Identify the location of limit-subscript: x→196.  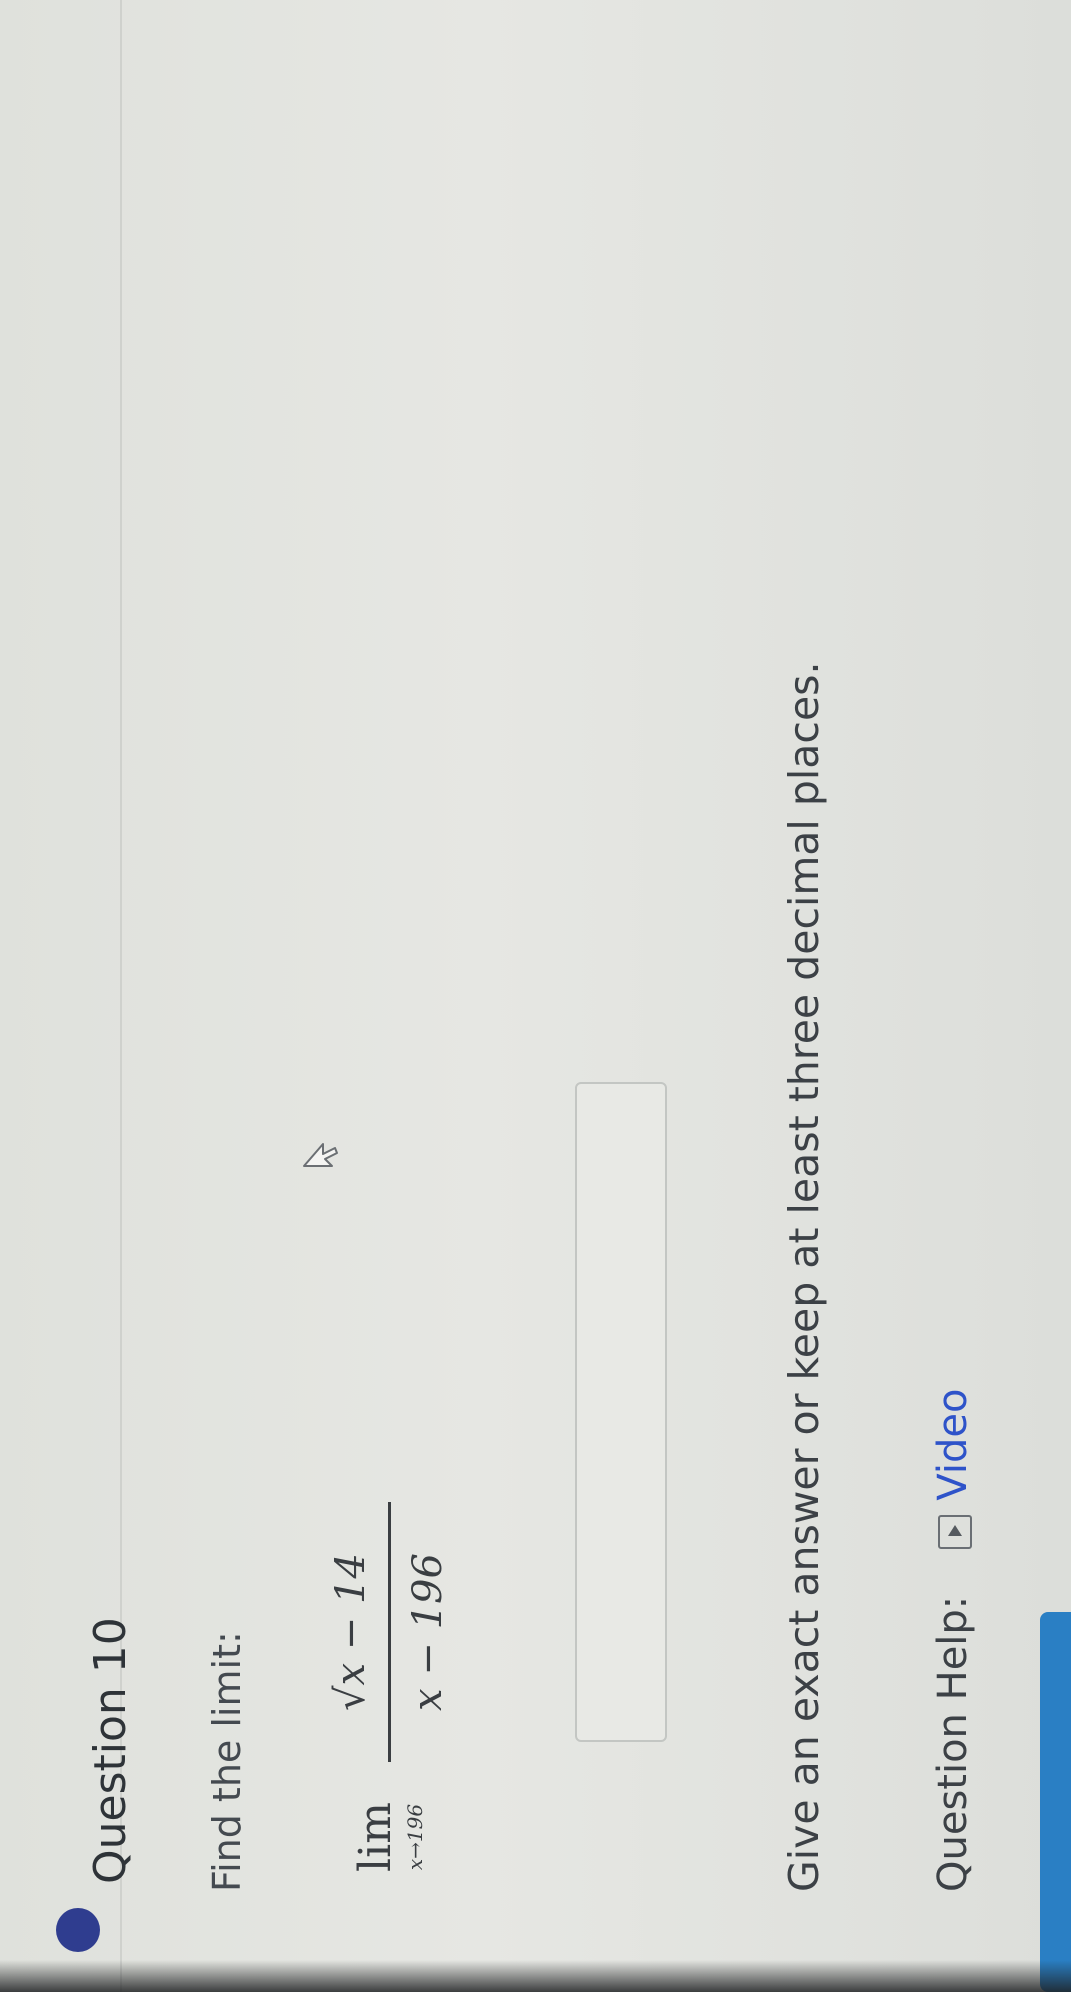
(415, 1837).